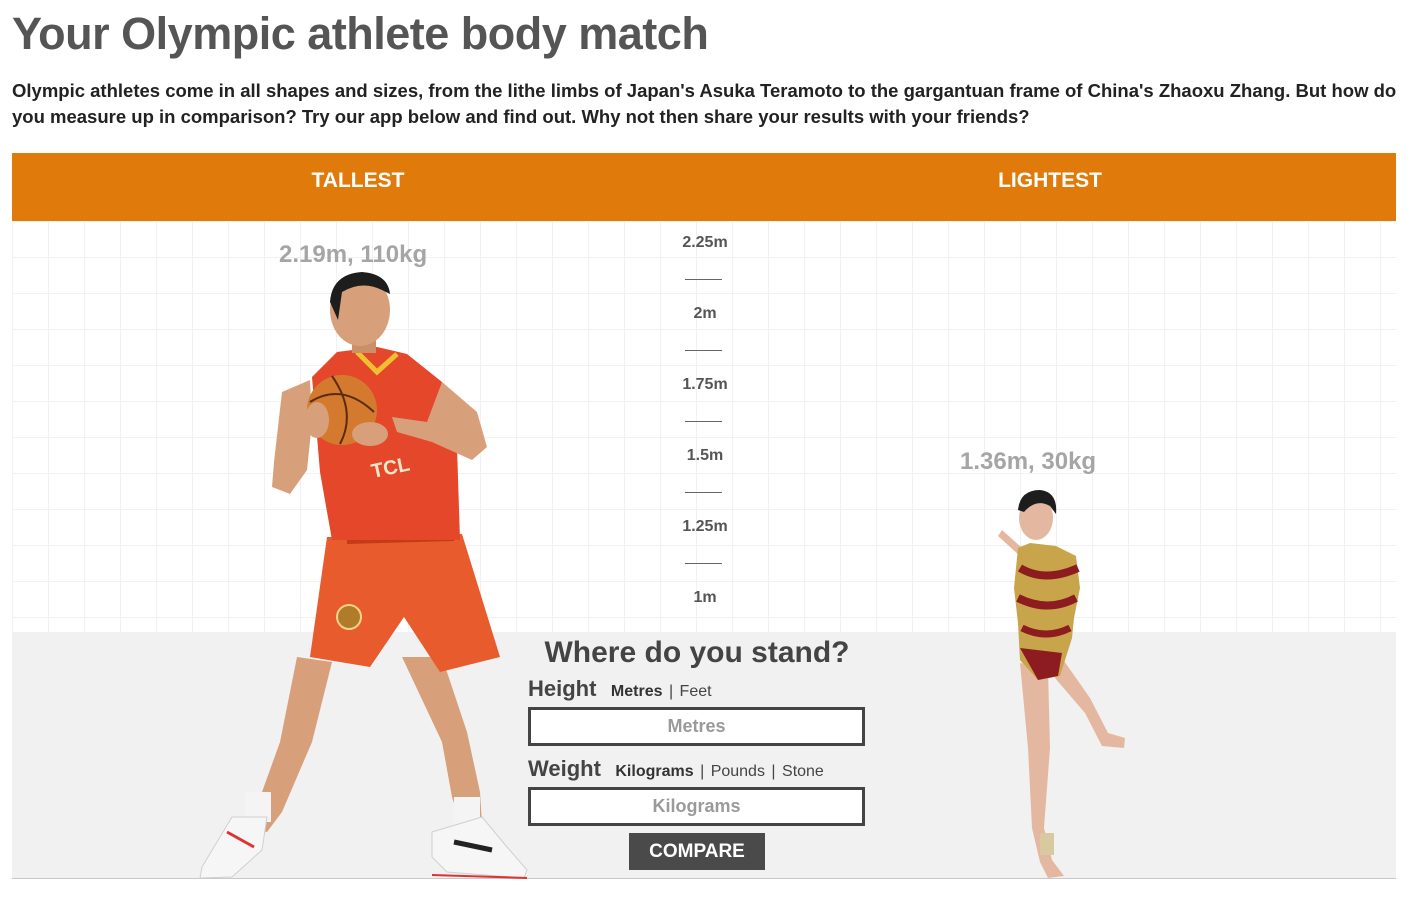 This screenshot has width=1412, height=904. What do you see at coordinates (705, 313) in the screenshot?
I see `scale-label: 2m` at bounding box center [705, 313].